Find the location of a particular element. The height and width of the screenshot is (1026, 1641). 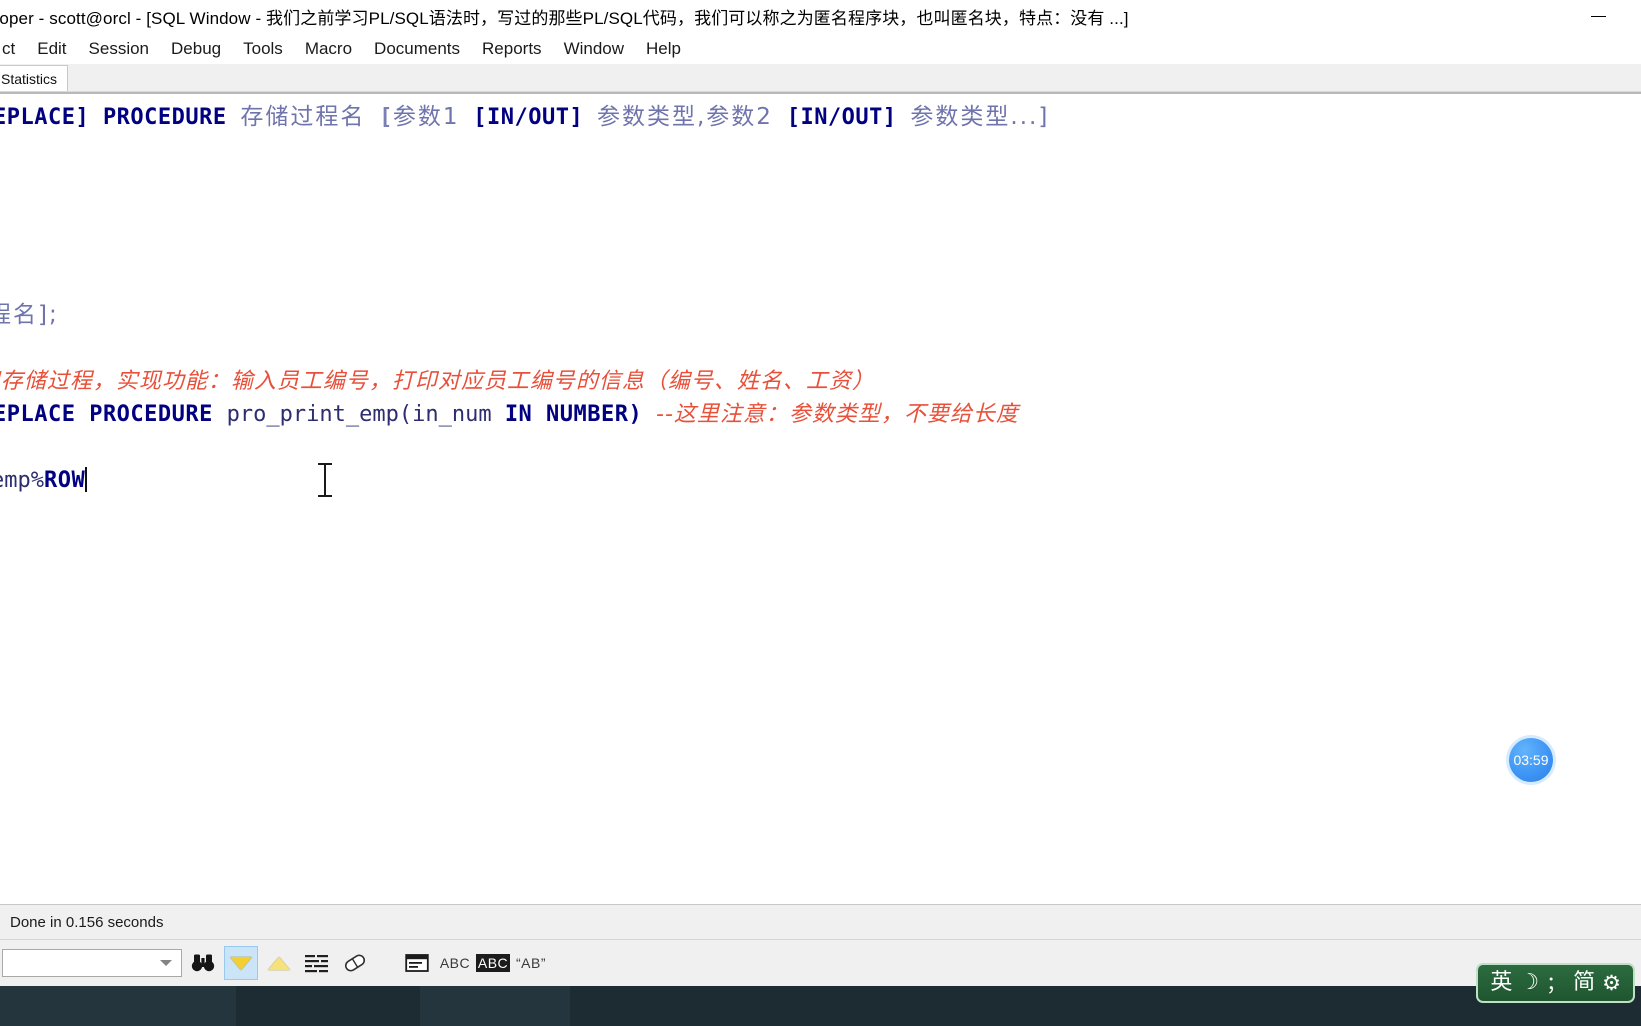

match-case-button: ABC is located at coordinates (493, 963).